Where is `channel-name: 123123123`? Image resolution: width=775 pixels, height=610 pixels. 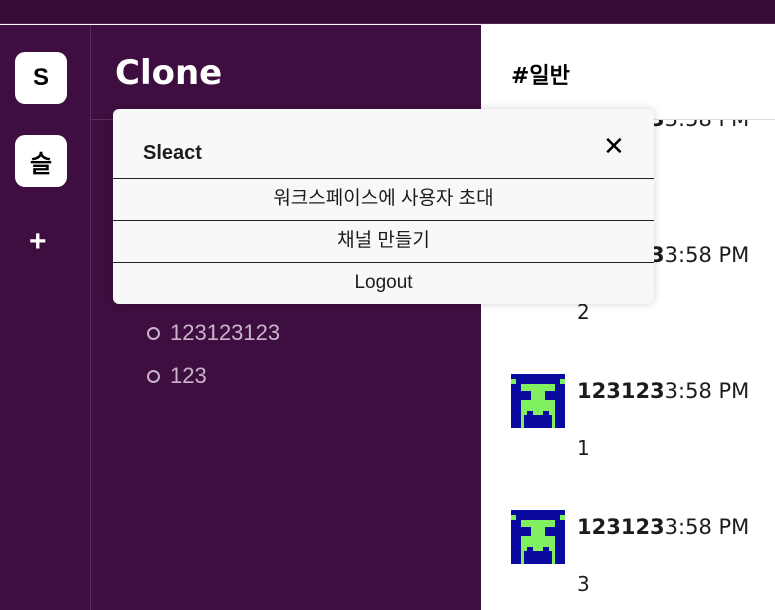 channel-name: 123123123 is located at coordinates (225, 332).